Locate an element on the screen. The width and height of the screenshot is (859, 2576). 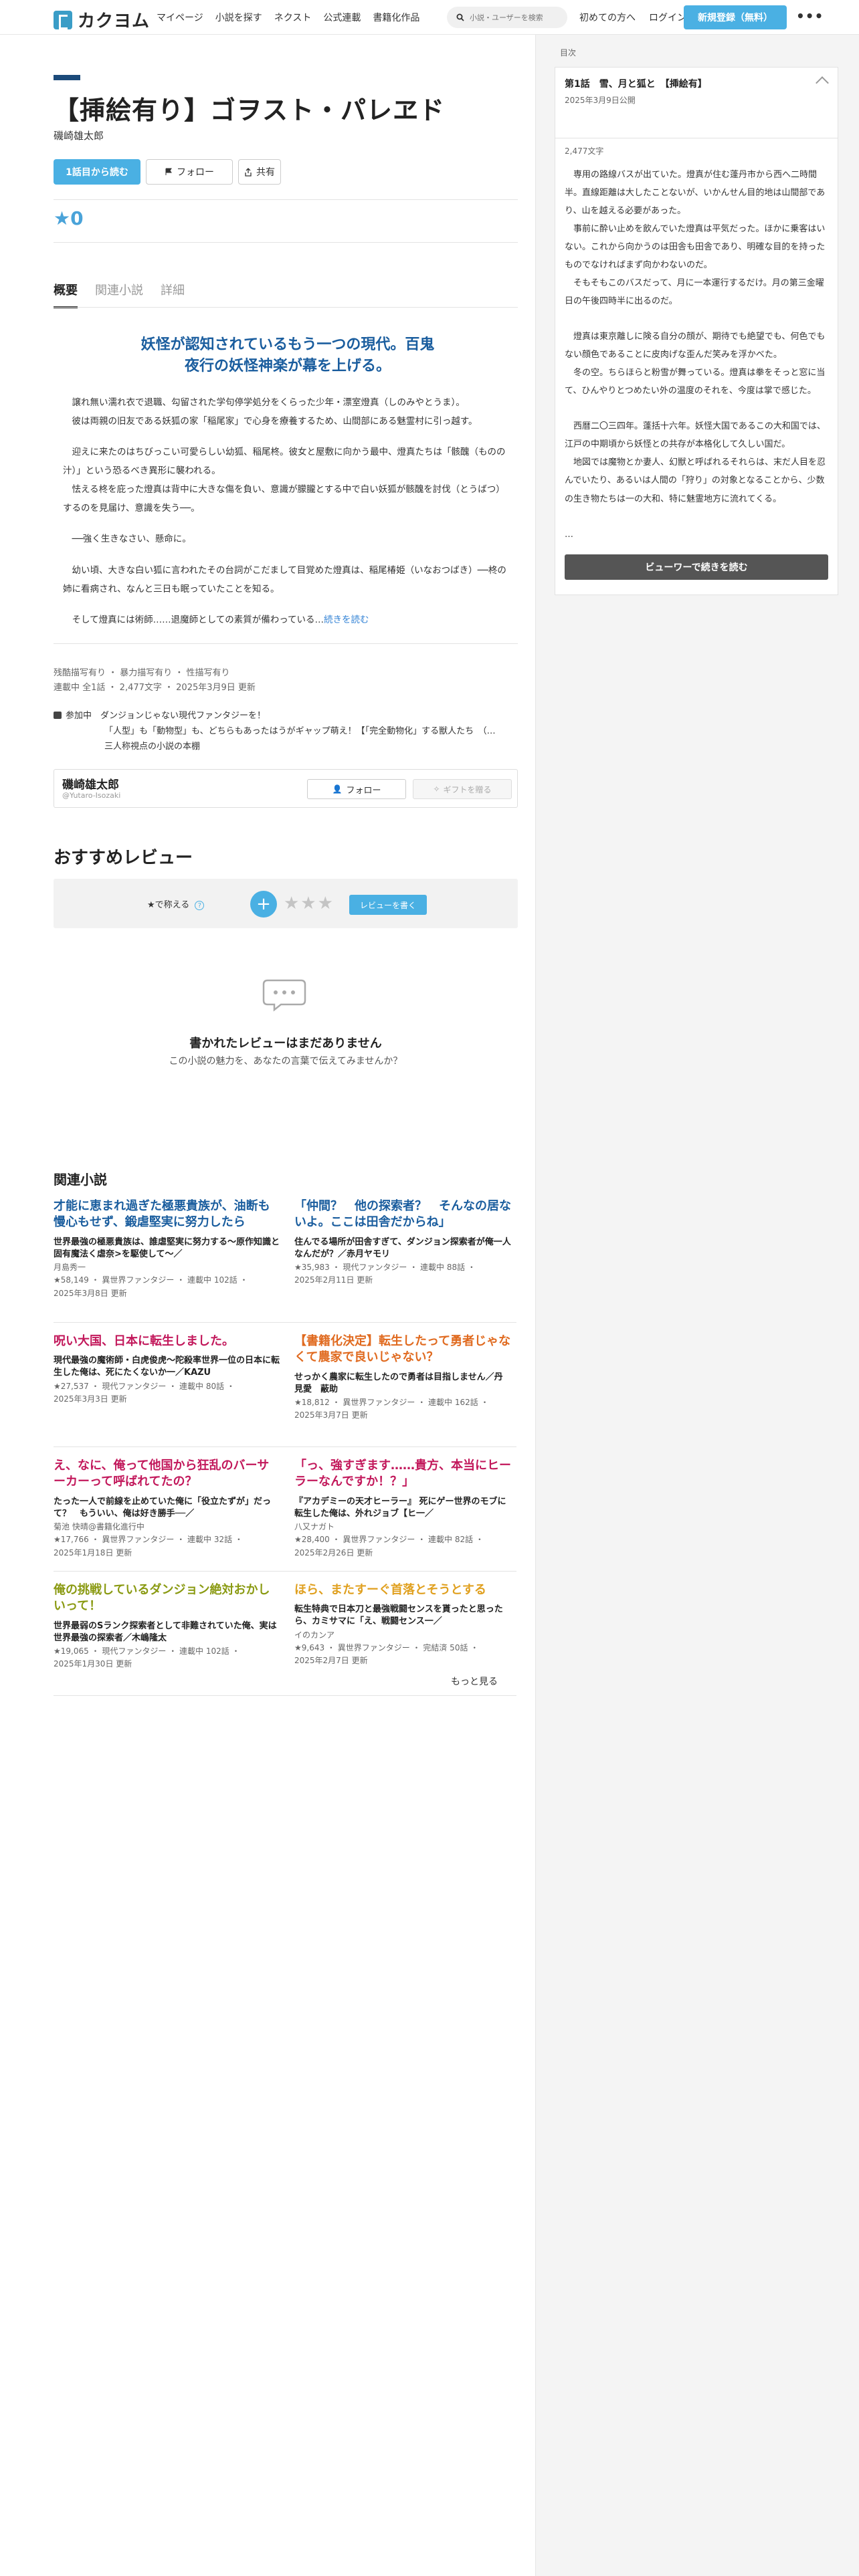
gift-button: ✧ ギフトを贈る is located at coordinates (462, 789).